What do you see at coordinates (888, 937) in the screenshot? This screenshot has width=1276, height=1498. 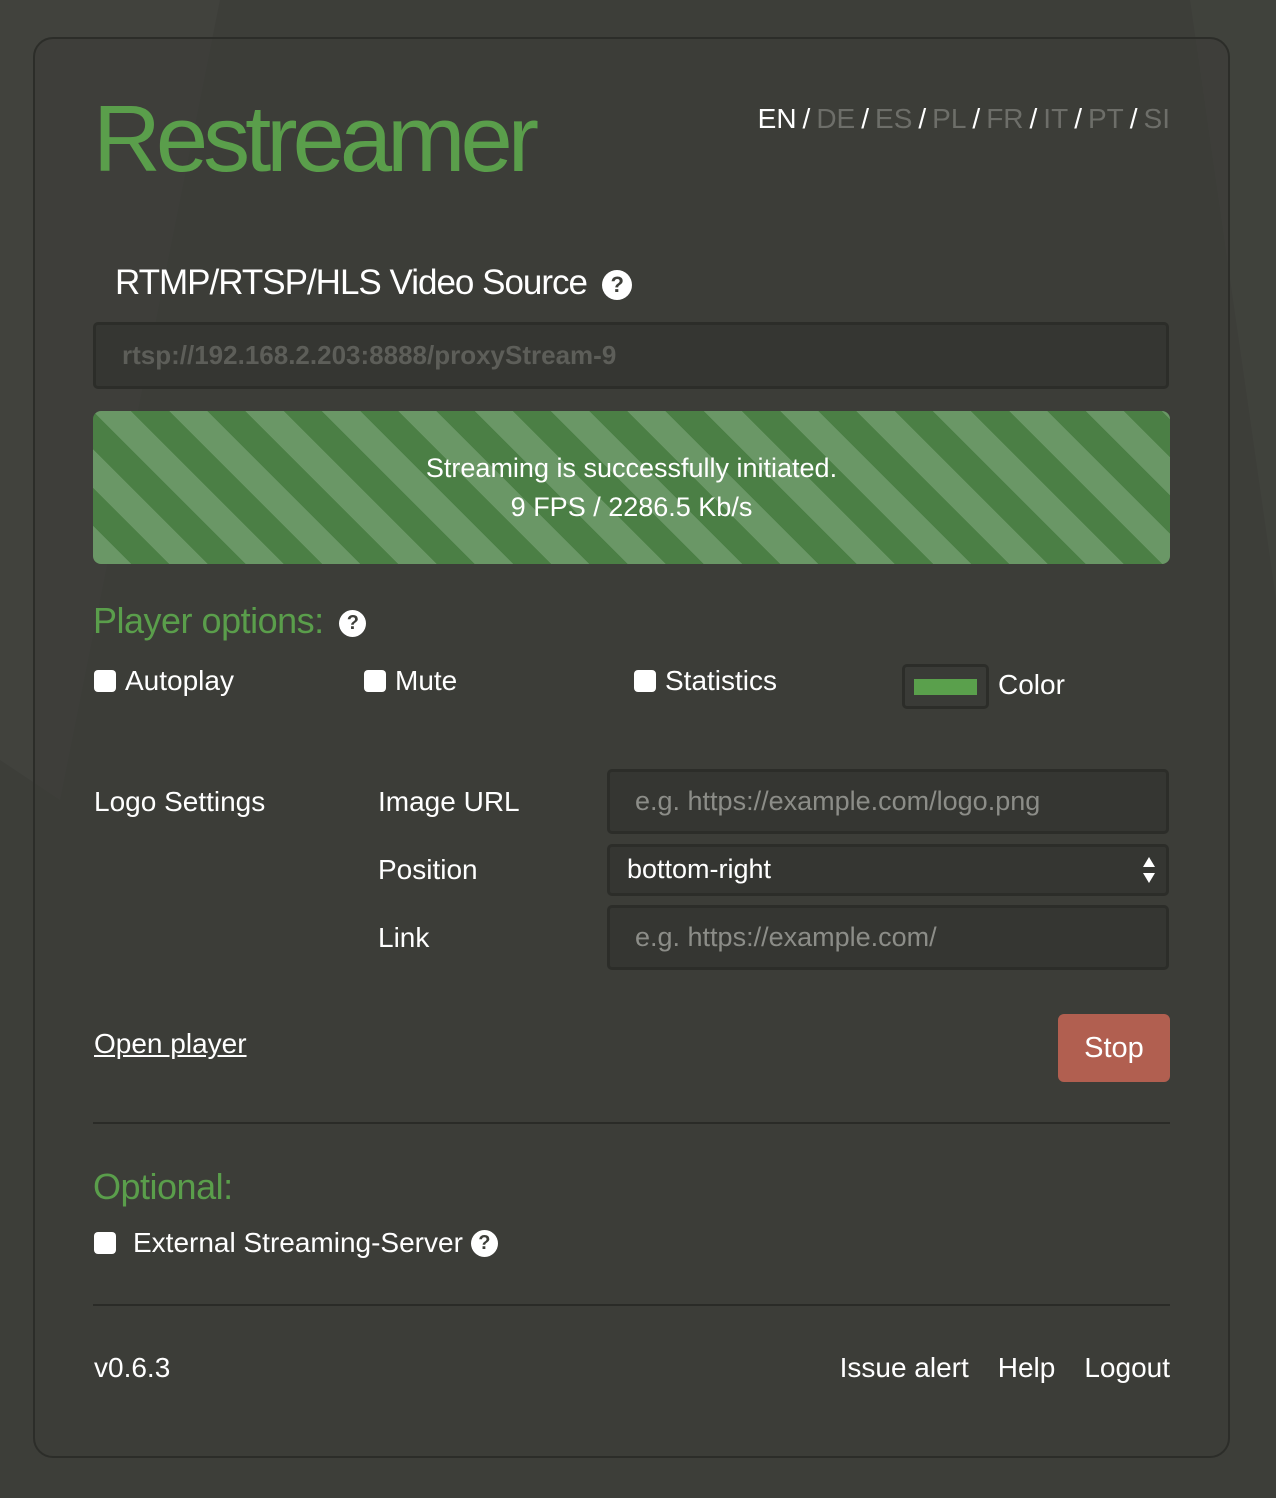 I see `link-input: e.g. https://example.com/` at bounding box center [888, 937].